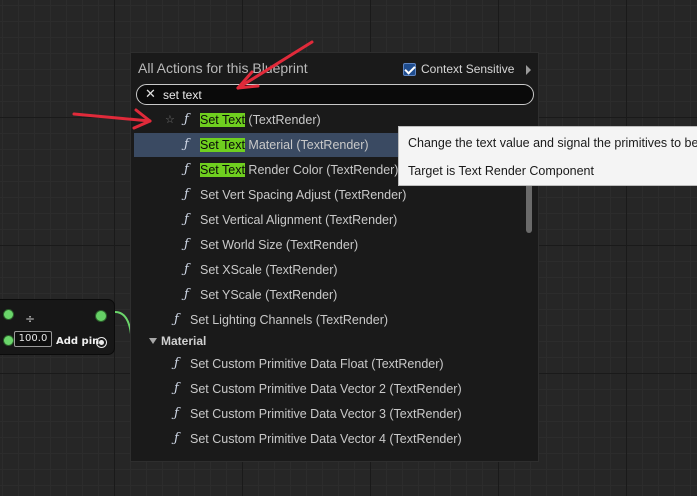 The image size is (697, 496). What do you see at coordinates (193, 85) in the screenshot?
I see `annotation-arrows` at bounding box center [193, 85].